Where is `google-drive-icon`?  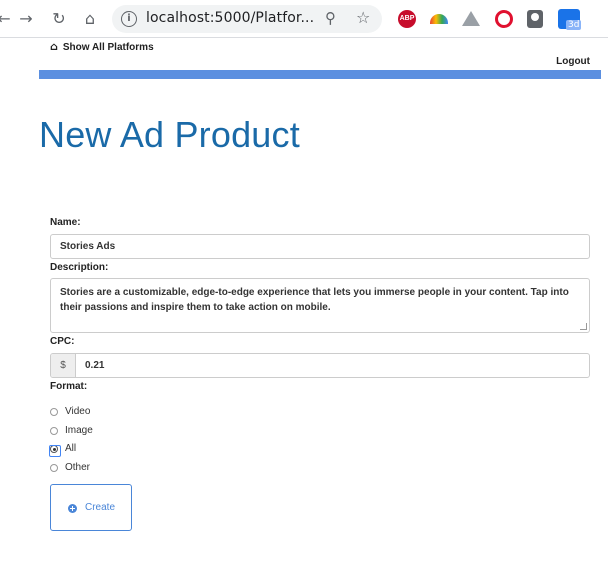
google-drive-icon is located at coordinates (471, 18).